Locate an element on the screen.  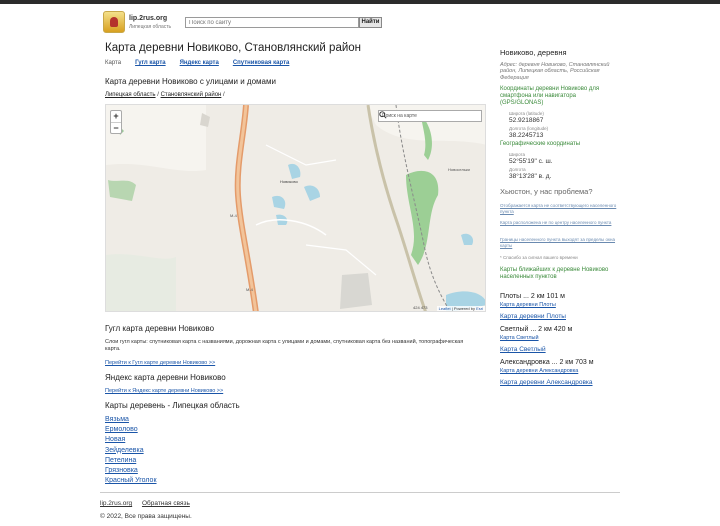
map-attribution: Leaflet | Powered by Esri is located at coordinates (460, 308).